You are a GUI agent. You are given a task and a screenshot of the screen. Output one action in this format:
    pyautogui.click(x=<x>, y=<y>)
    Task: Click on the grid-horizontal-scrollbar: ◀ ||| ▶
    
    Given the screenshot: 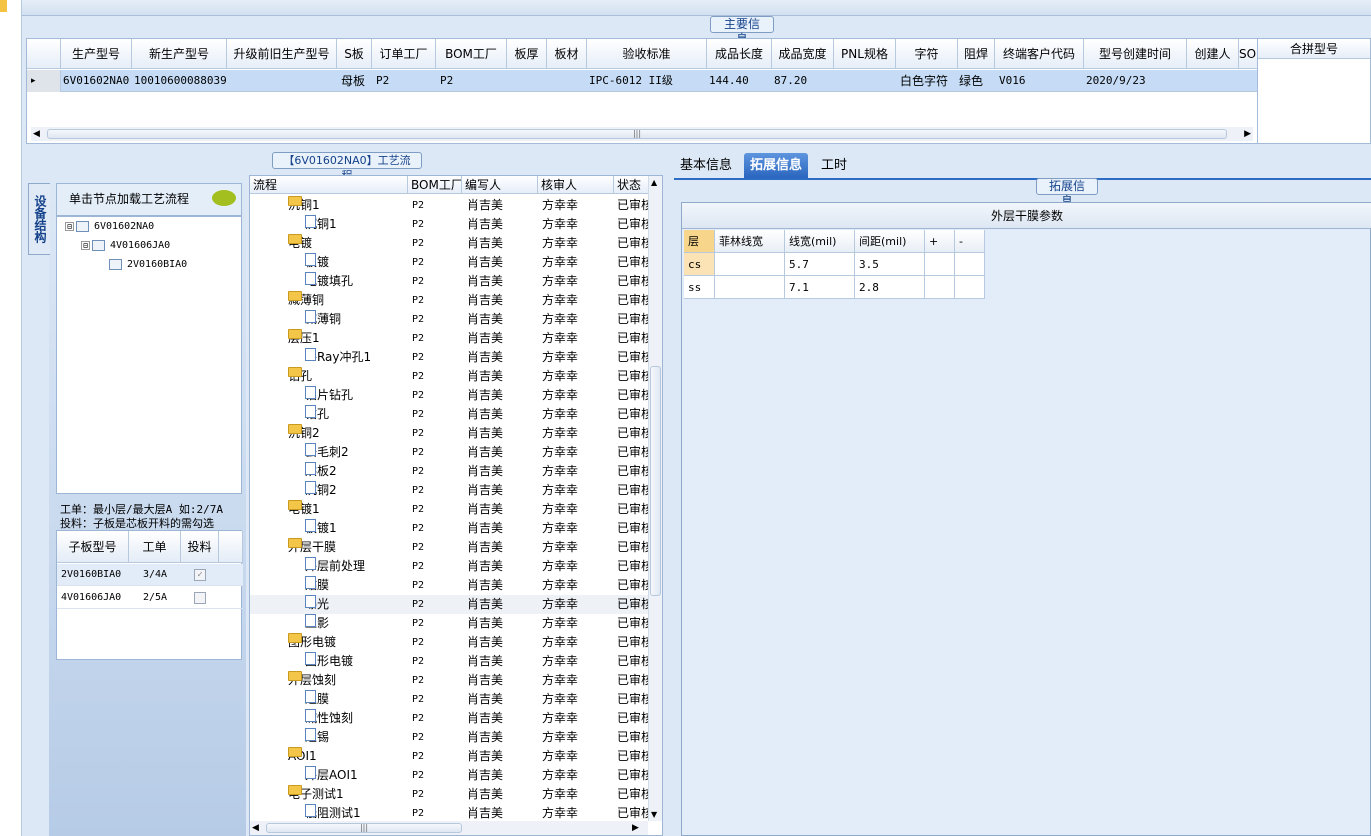 What is the action you would take?
    pyautogui.click(x=642, y=134)
    